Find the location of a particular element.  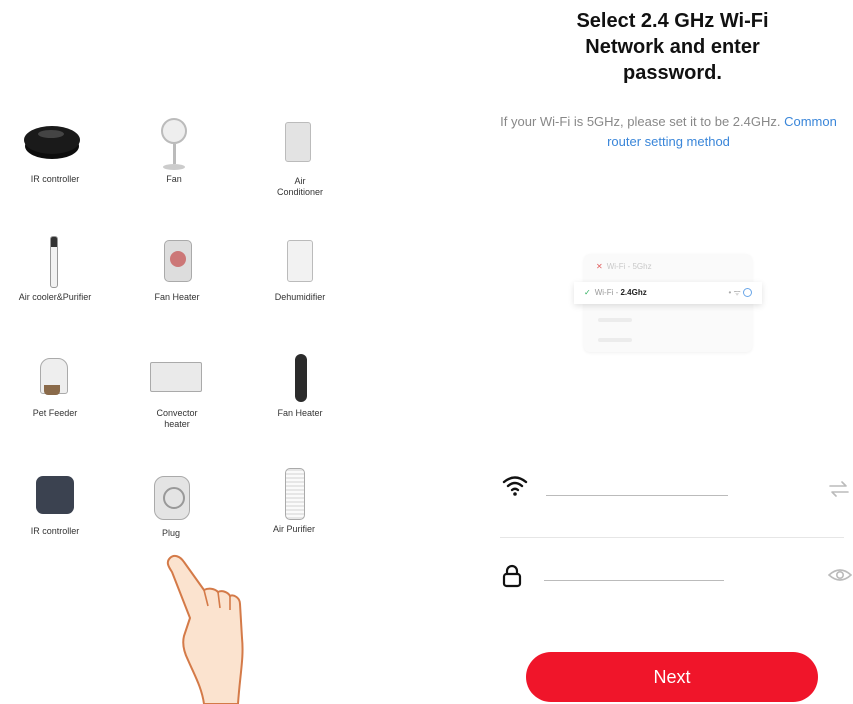

convector-heater-icon is located at coordinates (177, 380).